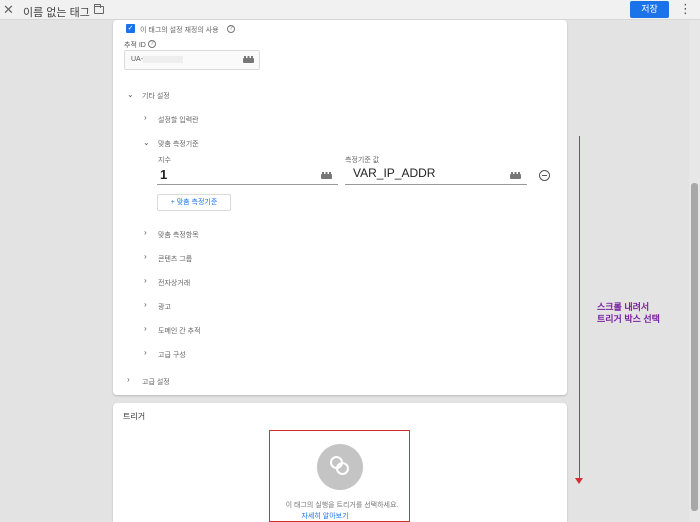 The height and width of the screenshot is (522, 700). I want to click on arrow-head-icon, so click(579, 481).